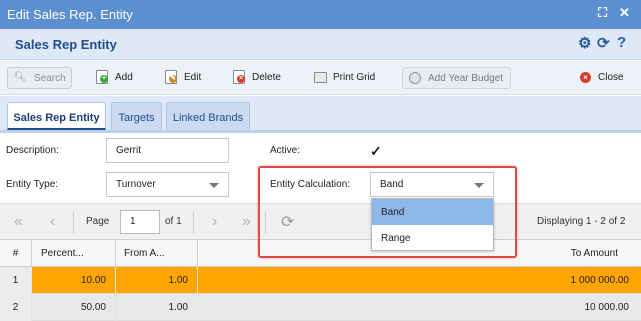 This screenshot has width=641, height=321. Describe the element at coordinates (466, 78) in the screenshot. I see `add-year-budget-label: Add Year Budget` at that location.